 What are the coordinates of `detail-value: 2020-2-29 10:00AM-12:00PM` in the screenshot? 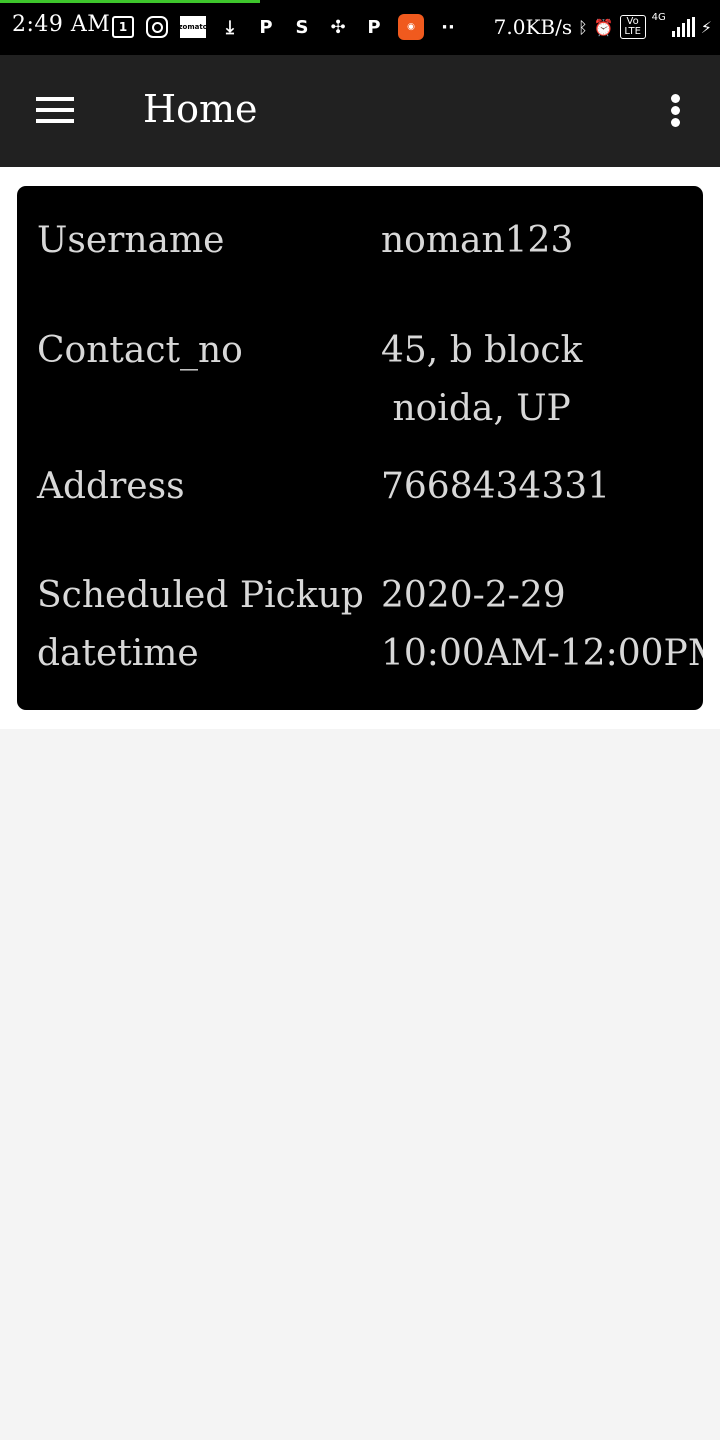 It's located at (542, 624).